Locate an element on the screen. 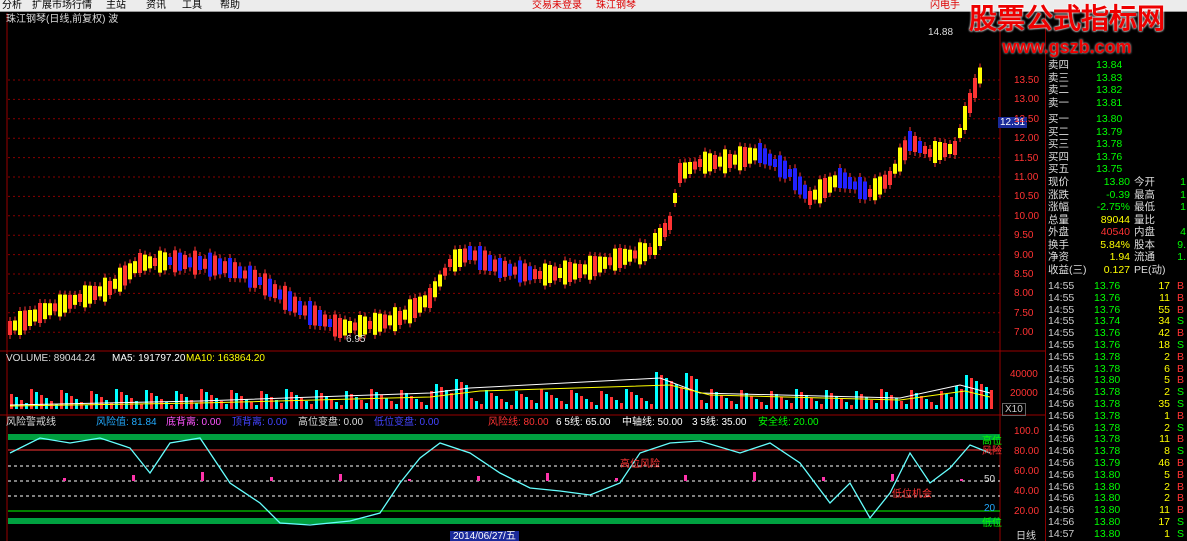 The image size is (1187, 541). volume-ma10: MA10: 163864.20 is located at coordinates (225, 358).